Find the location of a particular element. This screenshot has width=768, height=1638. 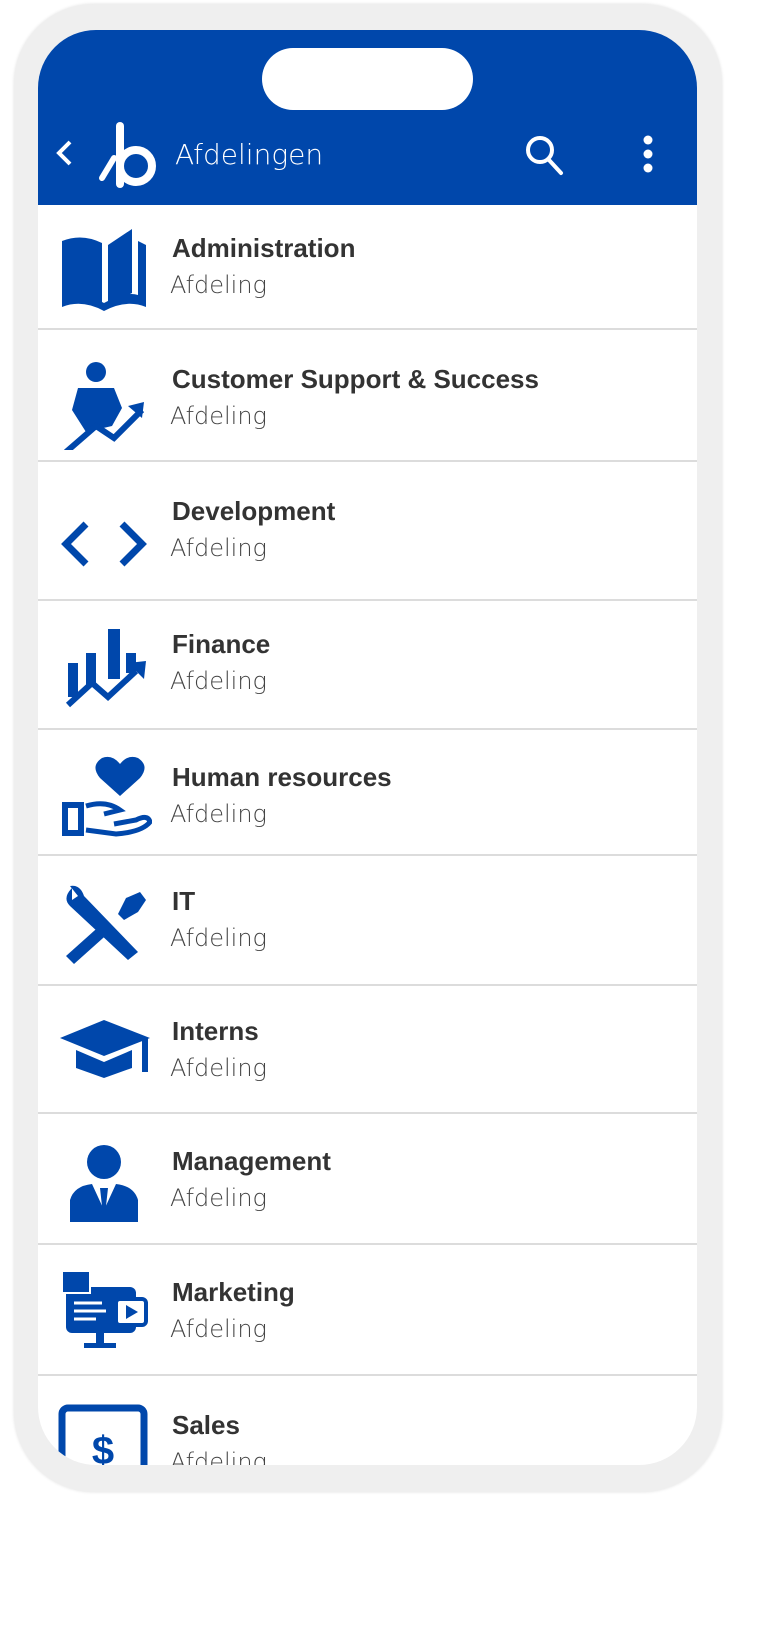

manager-icon is located at coordinates (104, 1183).